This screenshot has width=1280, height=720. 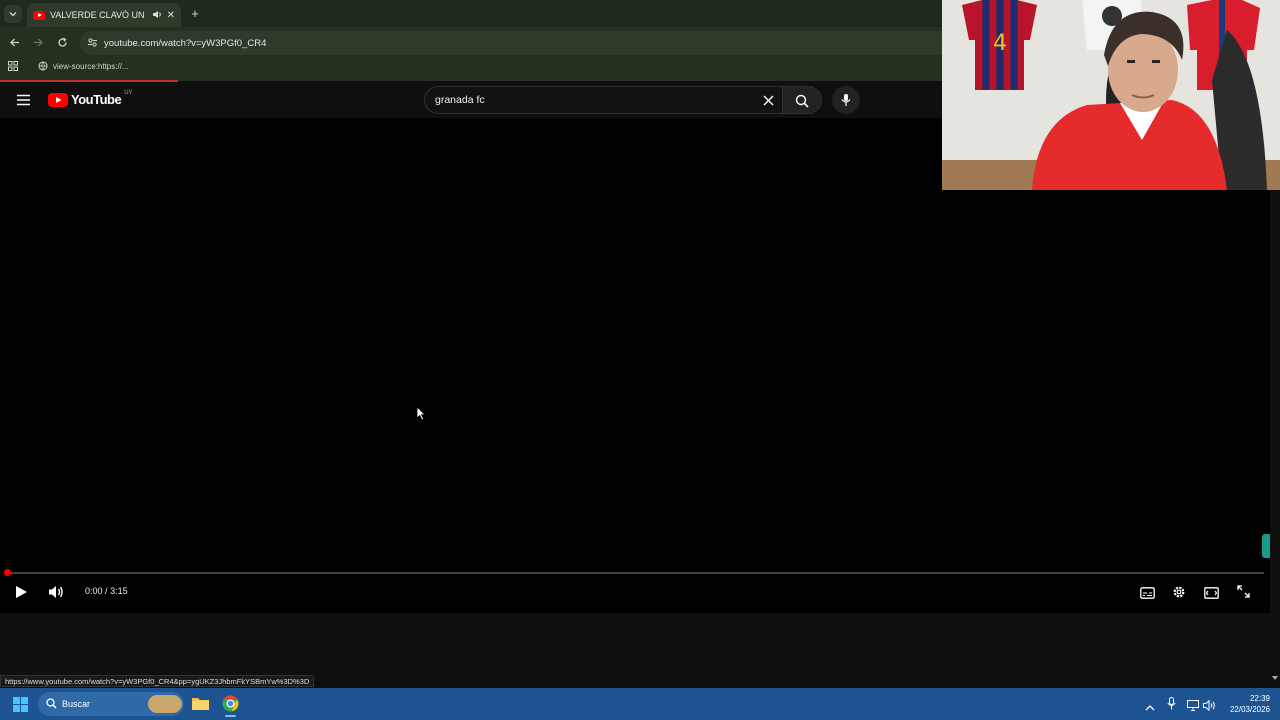 I want to click on youtube-logo: YouTube UY, so click(x=90, y=98).